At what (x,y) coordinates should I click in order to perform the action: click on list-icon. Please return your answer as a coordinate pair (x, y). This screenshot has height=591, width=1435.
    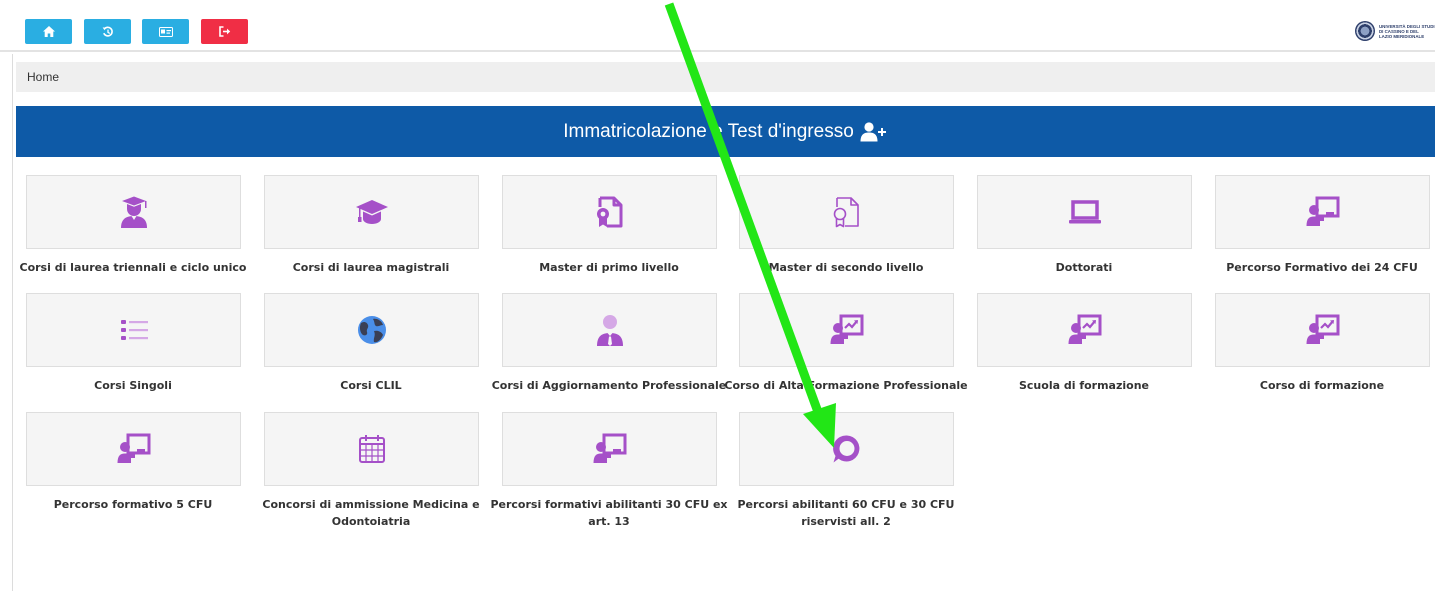
    Looking at the image, I should click on (134, 330).